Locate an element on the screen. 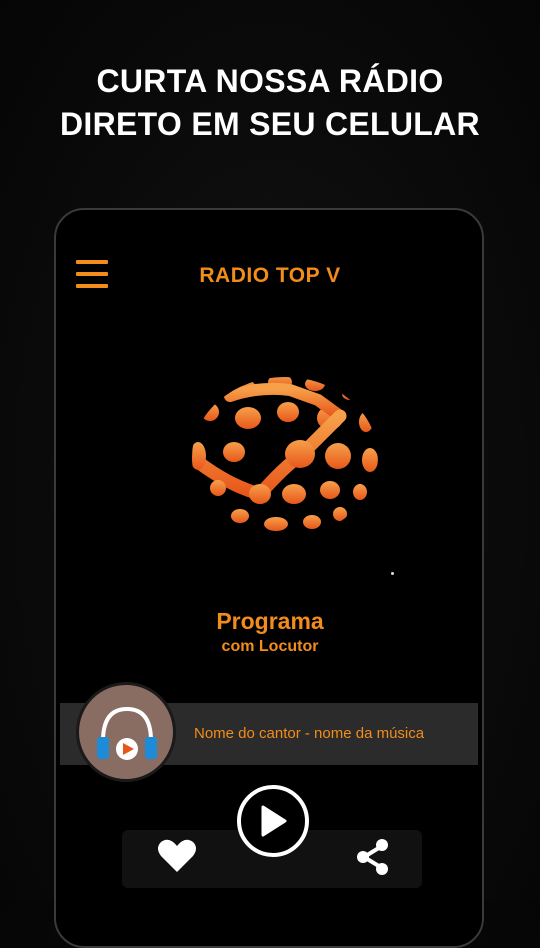 This screenshot has width=540, height=948. globe-dots-logo is located at coordinates (285, 457).